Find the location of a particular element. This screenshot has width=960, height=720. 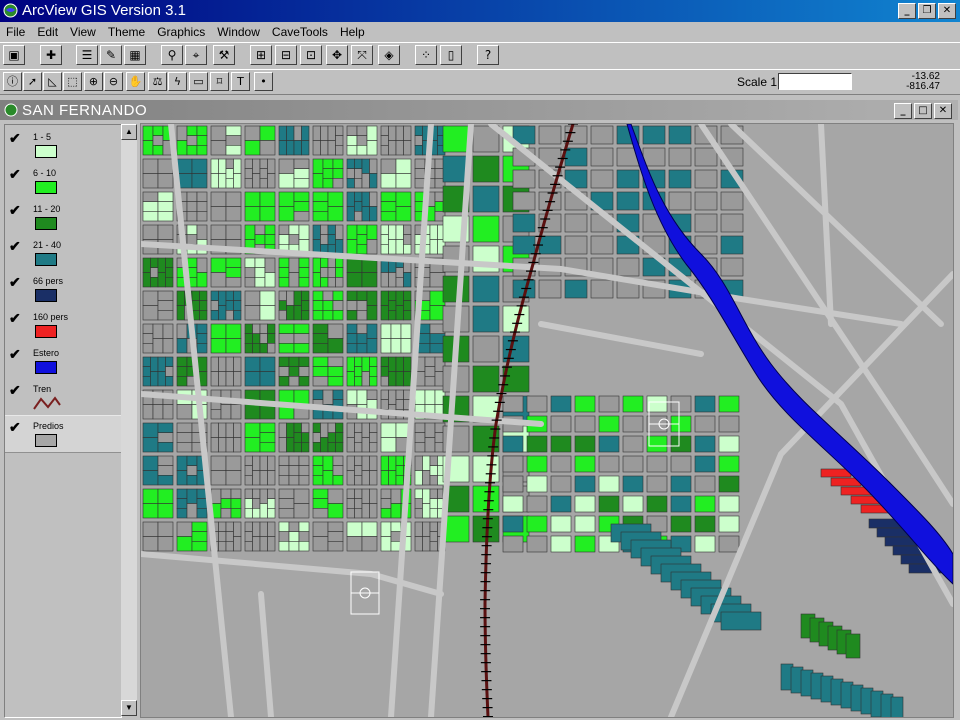

minimize-button: _ is located at coordinates (907, 11).